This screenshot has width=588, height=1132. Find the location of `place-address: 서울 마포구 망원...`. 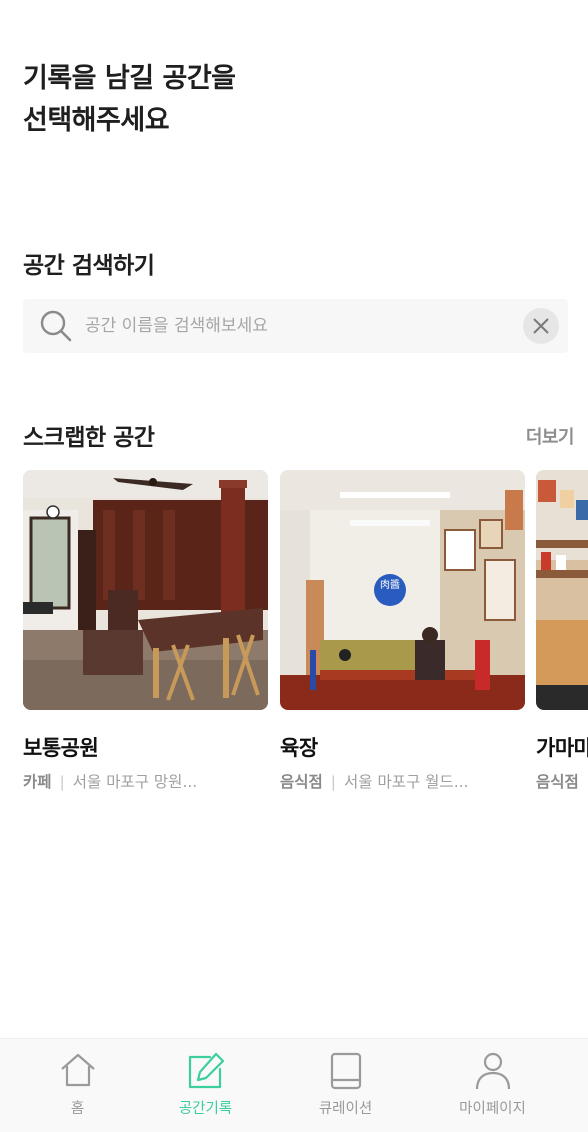

place-address: 서울 마포구 망원... is located at coordinates (135, 782).